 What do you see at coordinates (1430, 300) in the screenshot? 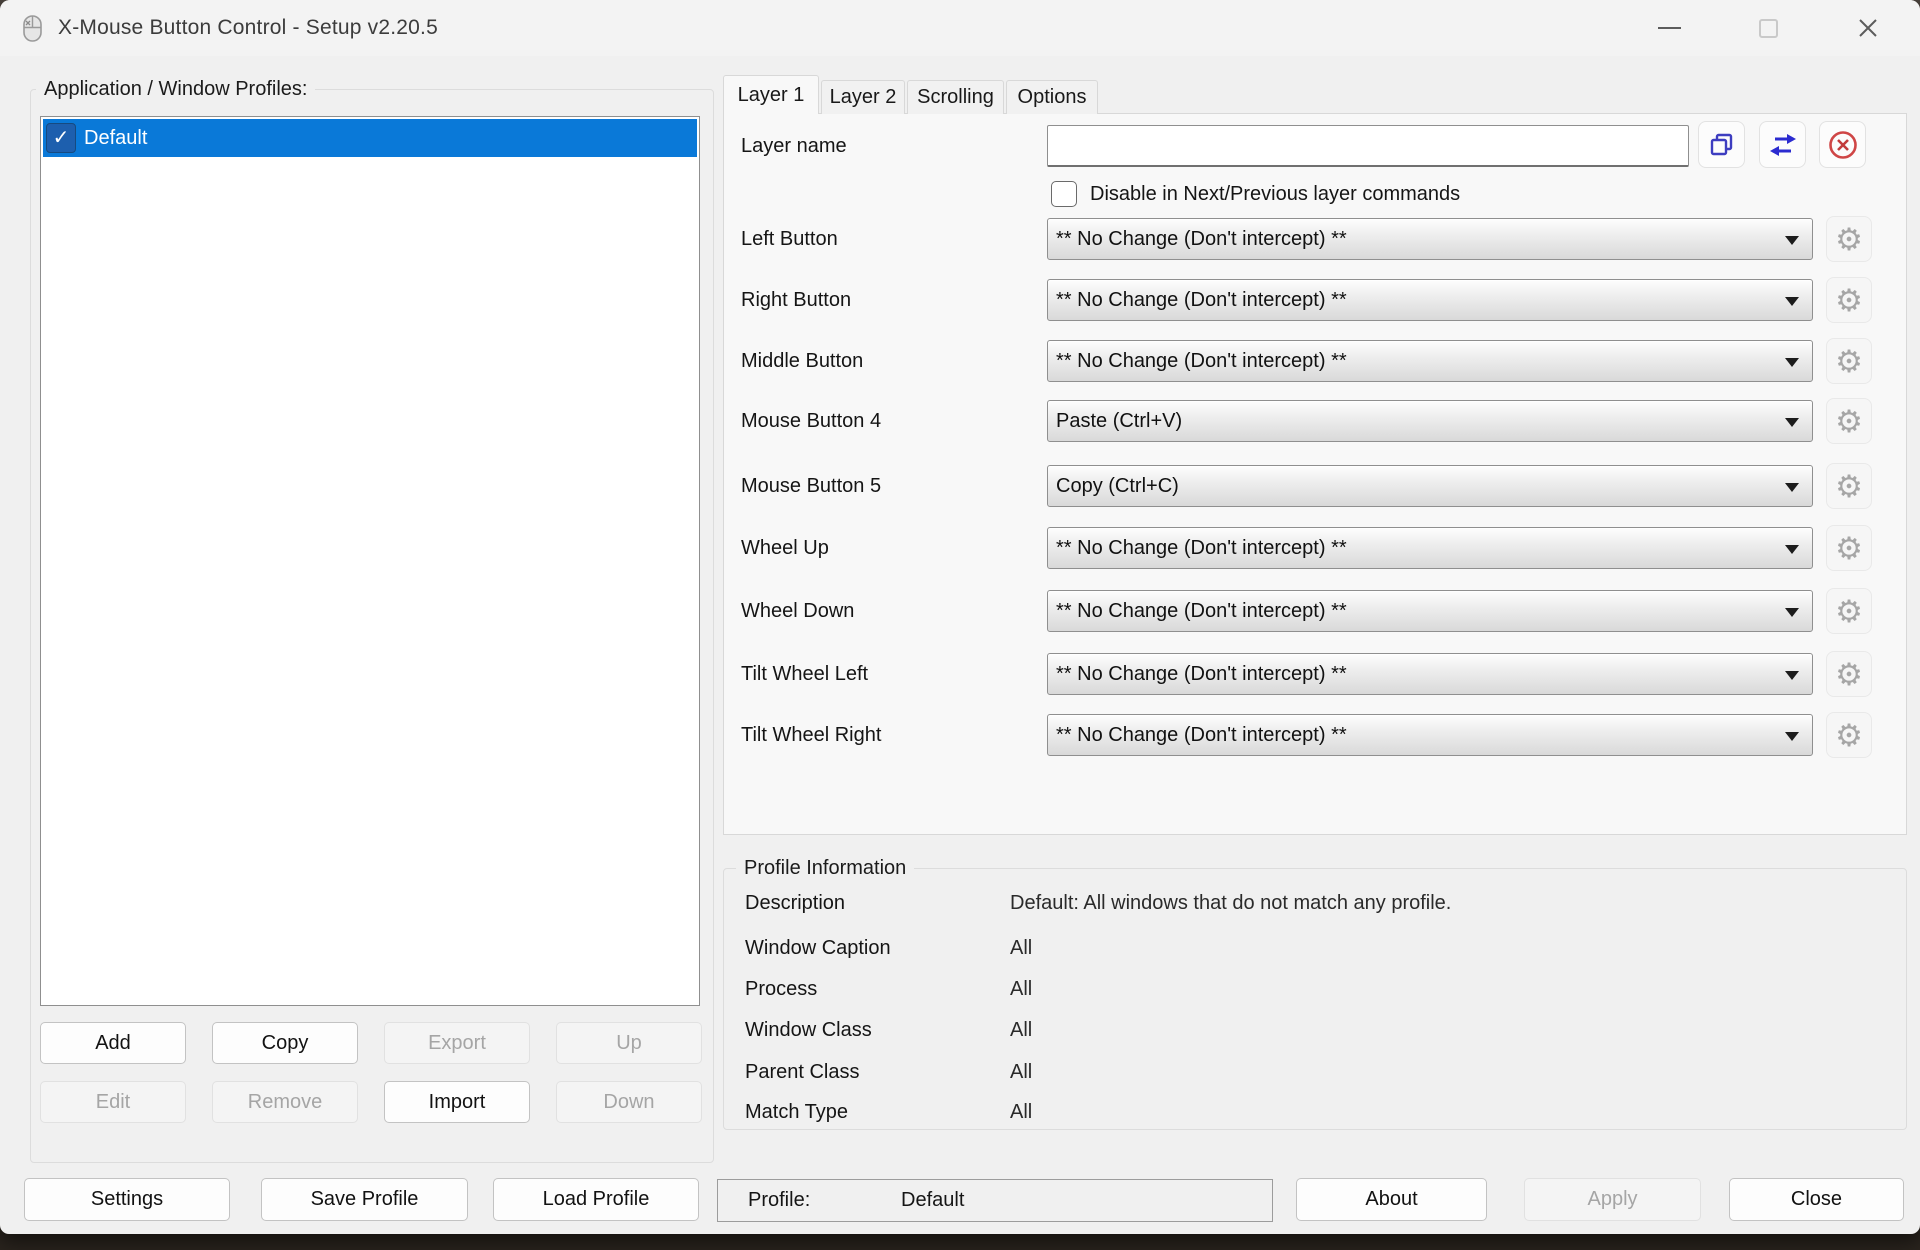
I see `right-button-select: ** No Change (Don't intercept) **` at bounding box center [1430, 300].